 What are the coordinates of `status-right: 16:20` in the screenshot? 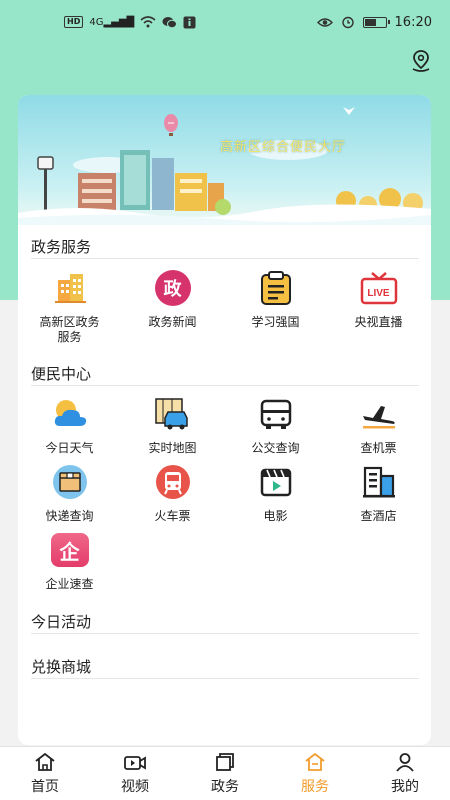 It's located at (374, 22).